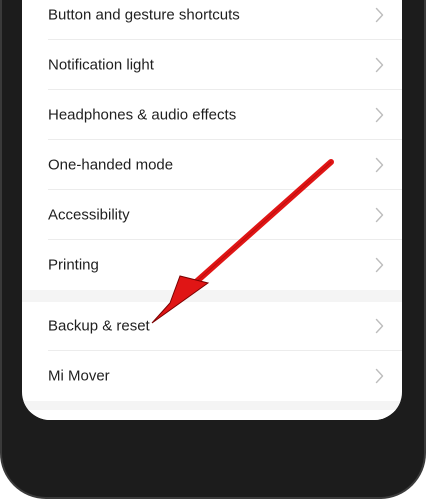  Describe the element at coordinates (144, 15) in the screenshot. I see `settings-item-label: Button and gesture shortcuts` at that location.